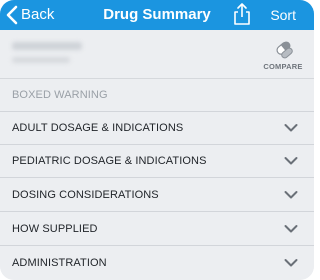  What do you see at coordinates (109, 161) in the screenshot?
I see `section-label: PEDIATRIC DOSAGE & INDICATIONS` at bounding box center [109, 161].